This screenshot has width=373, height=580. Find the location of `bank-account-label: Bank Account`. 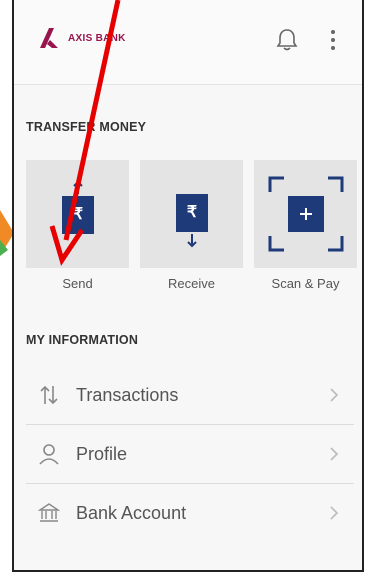

bank-account-label: Bank Account is located at coordinates (131, 513).